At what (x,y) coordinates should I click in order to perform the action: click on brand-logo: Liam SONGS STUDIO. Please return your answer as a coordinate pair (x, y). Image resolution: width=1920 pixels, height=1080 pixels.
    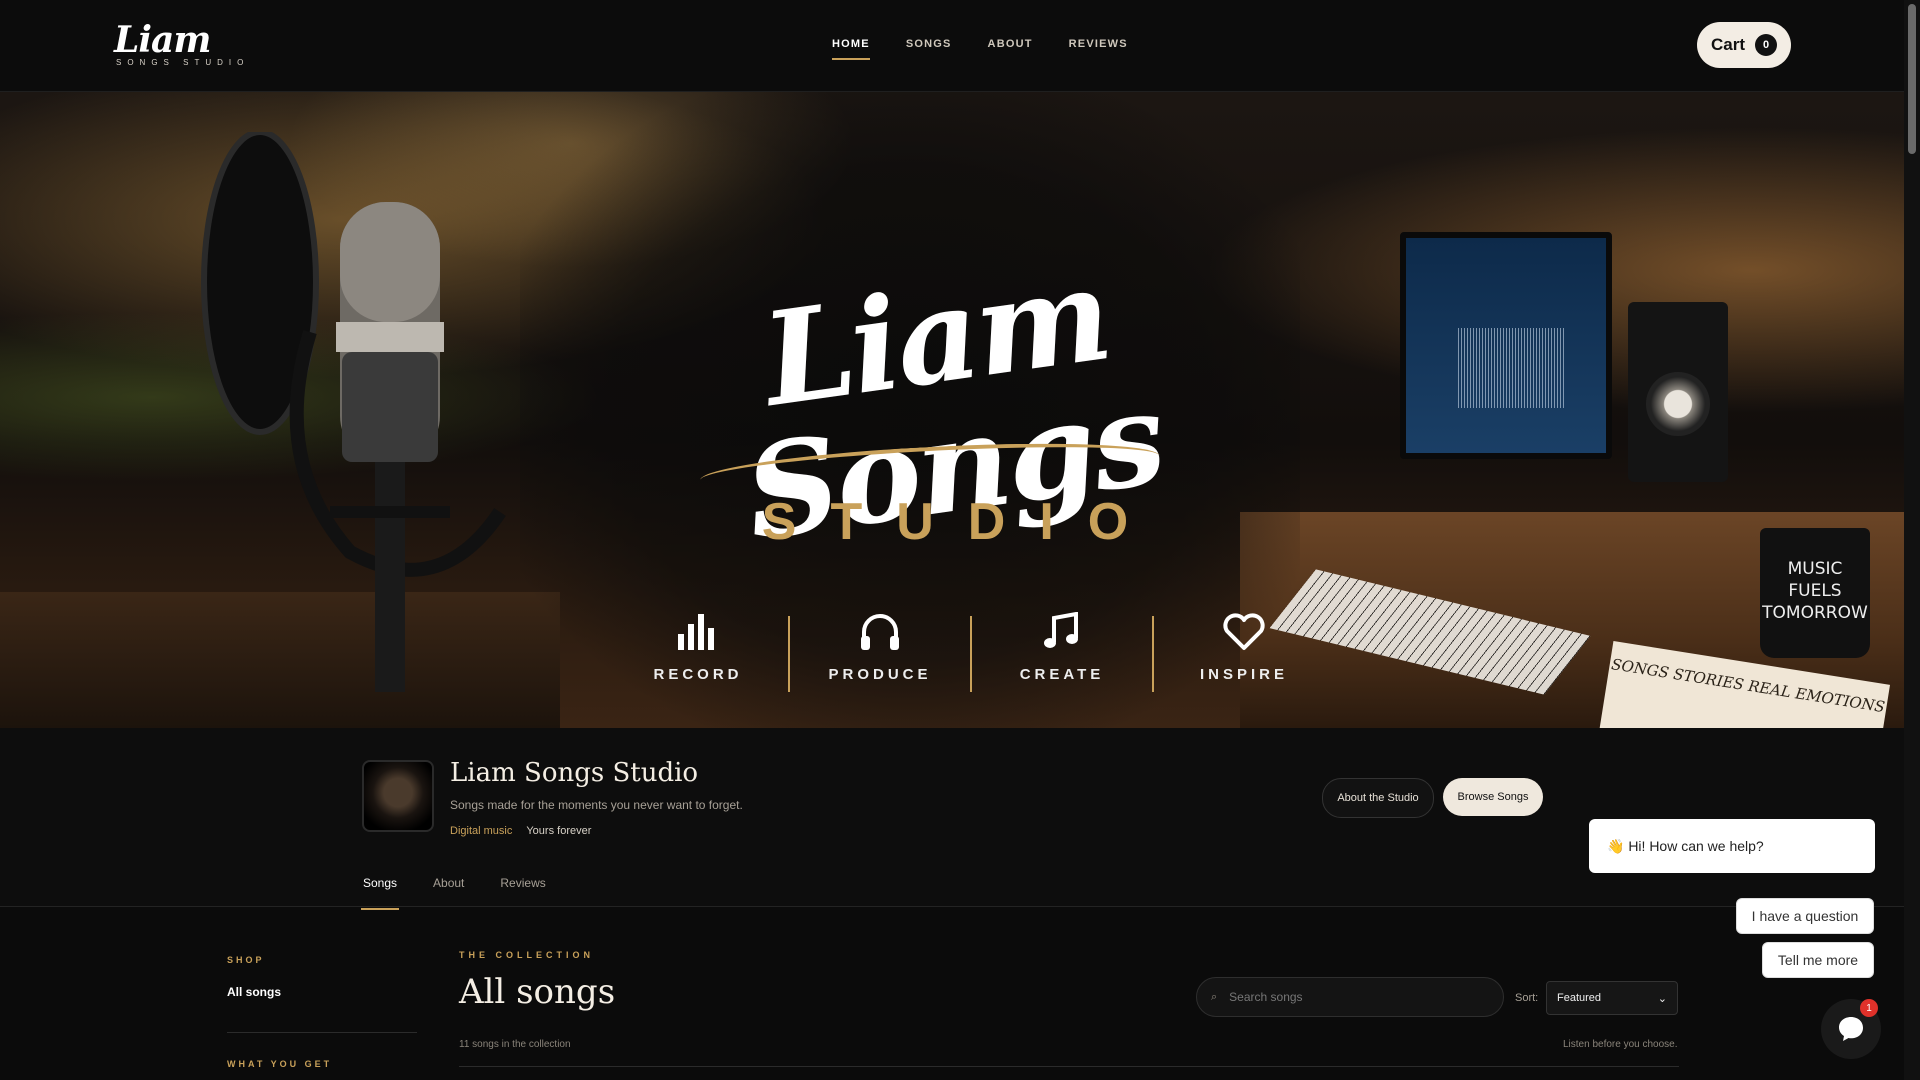
    Looking at the image, I should click on (181, 44).